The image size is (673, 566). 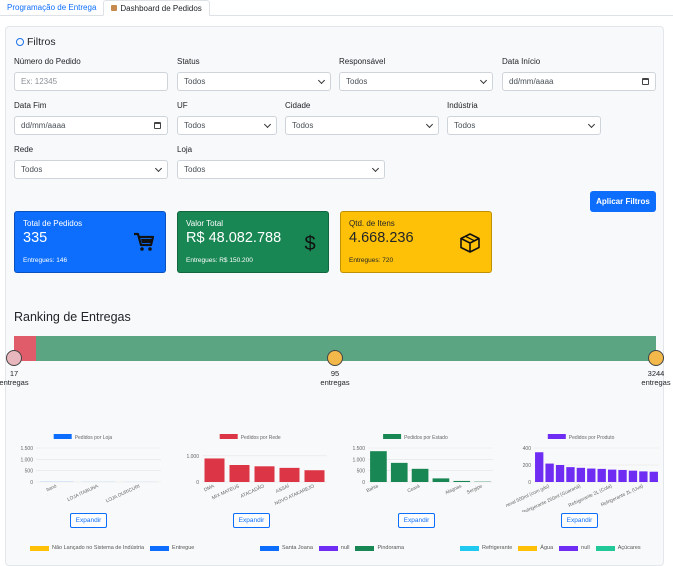 What do you see at coordinates (592, 438) in the screenshot?
I see `legend-label: Pedidos por Produto` at bounding box center [592, 438].